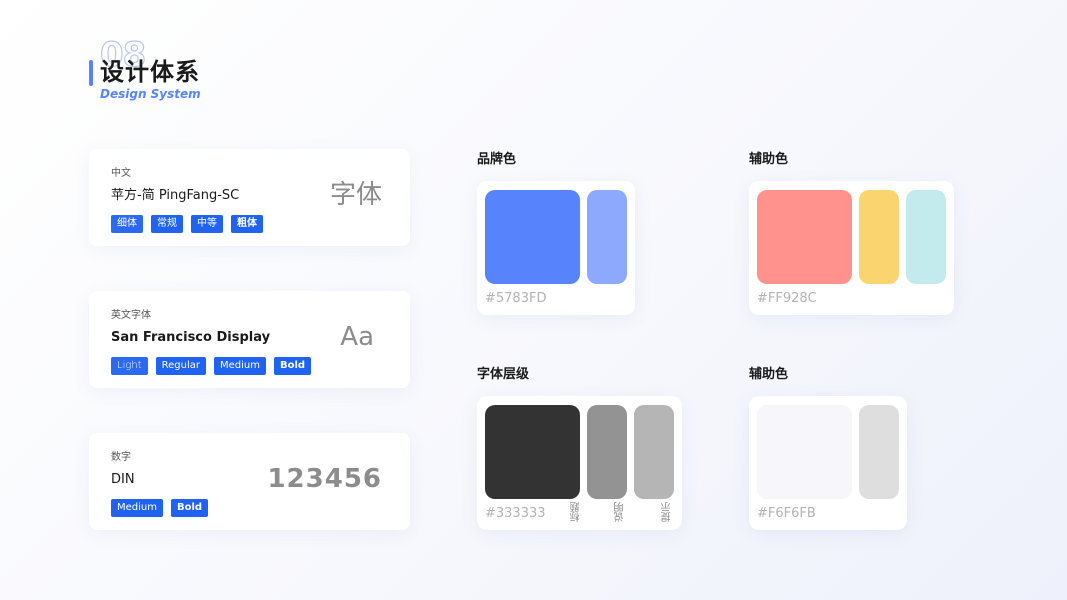 The width and height of the screenshot is (1067, 600). I want to click on font-card-label: 中文, so click(121, 173).